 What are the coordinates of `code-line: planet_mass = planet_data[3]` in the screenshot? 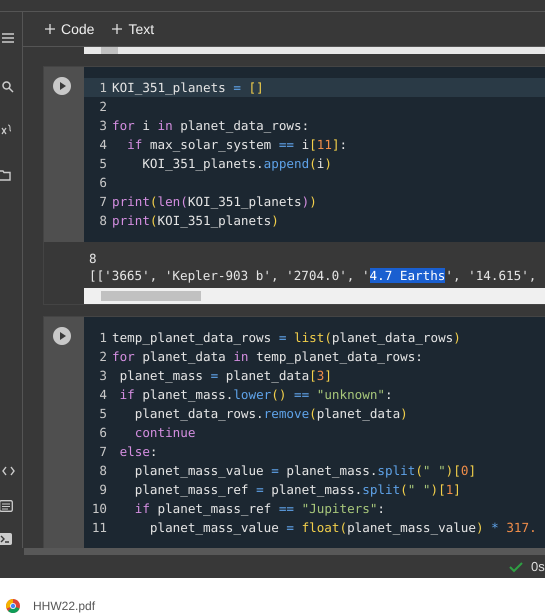 It's located at (225, 375).